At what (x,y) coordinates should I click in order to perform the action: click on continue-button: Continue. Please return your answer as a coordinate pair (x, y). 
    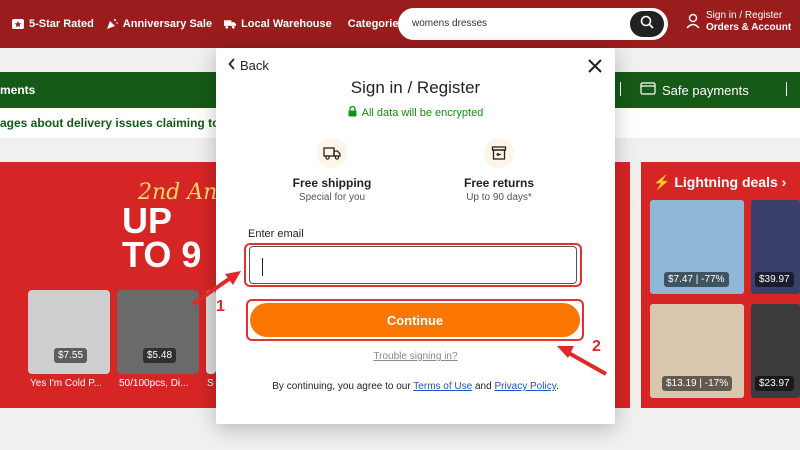
    Looking at the image, I should click on (415, 320).